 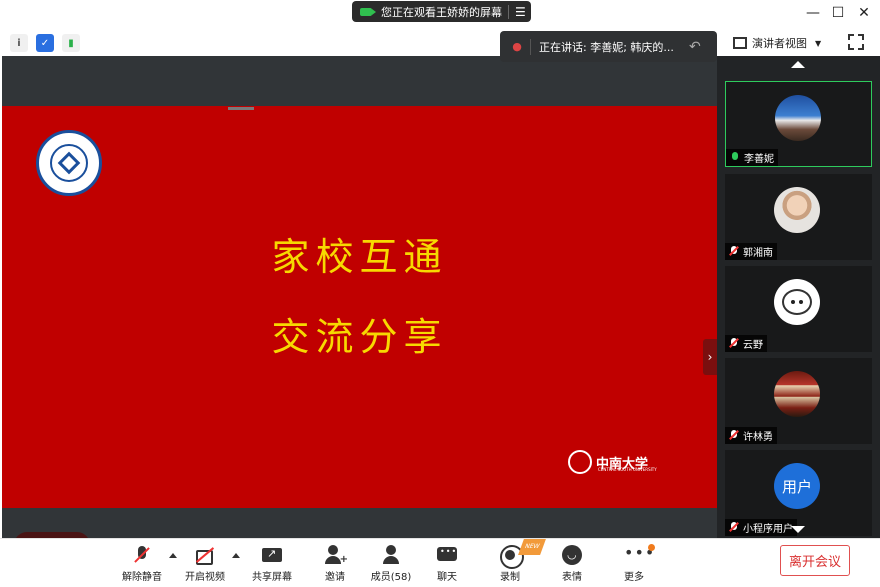 I want to click on muted-mic-icon: ●, so click(x=517, y=46).